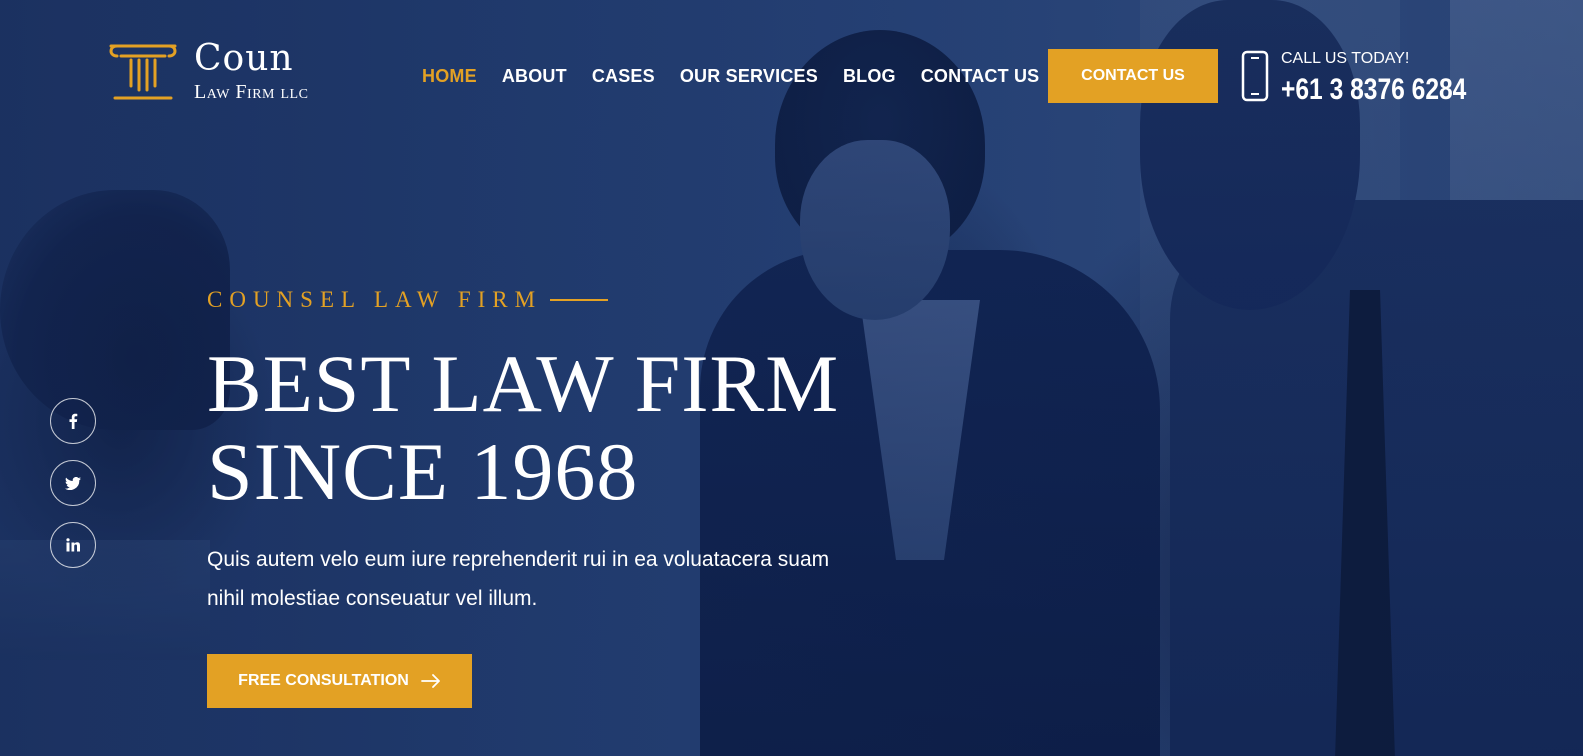  Describe the element at coordinates (143, 72) in the screenshot. I see `column-pillar-icon` at that location.